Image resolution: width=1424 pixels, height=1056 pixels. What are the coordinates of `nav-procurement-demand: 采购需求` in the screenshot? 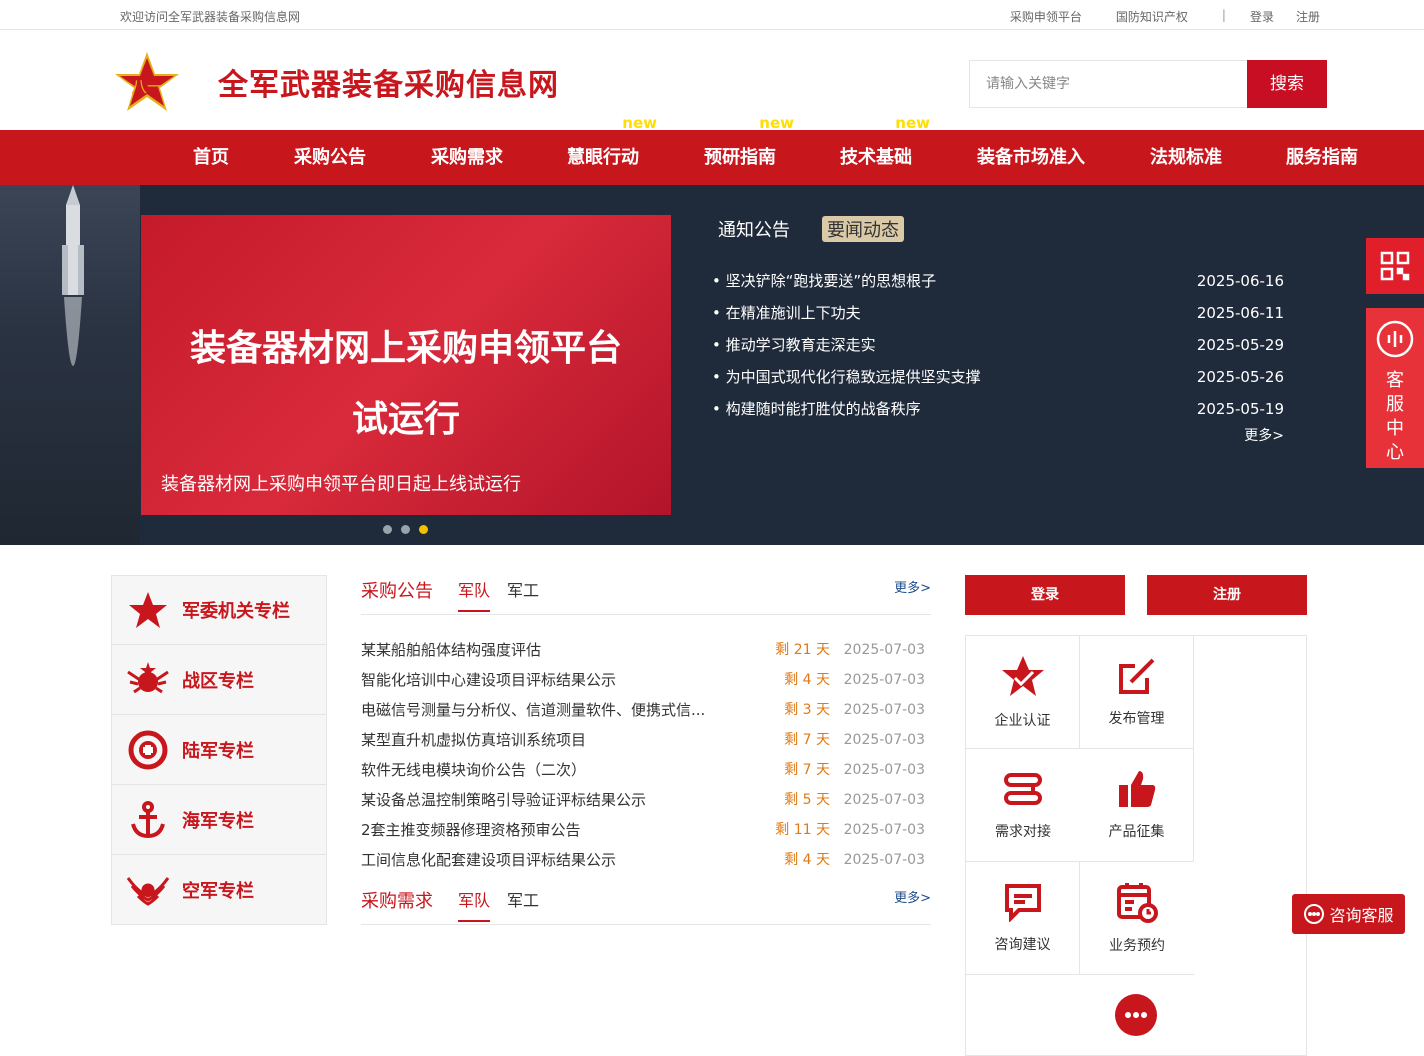 It's located at (467, 157).